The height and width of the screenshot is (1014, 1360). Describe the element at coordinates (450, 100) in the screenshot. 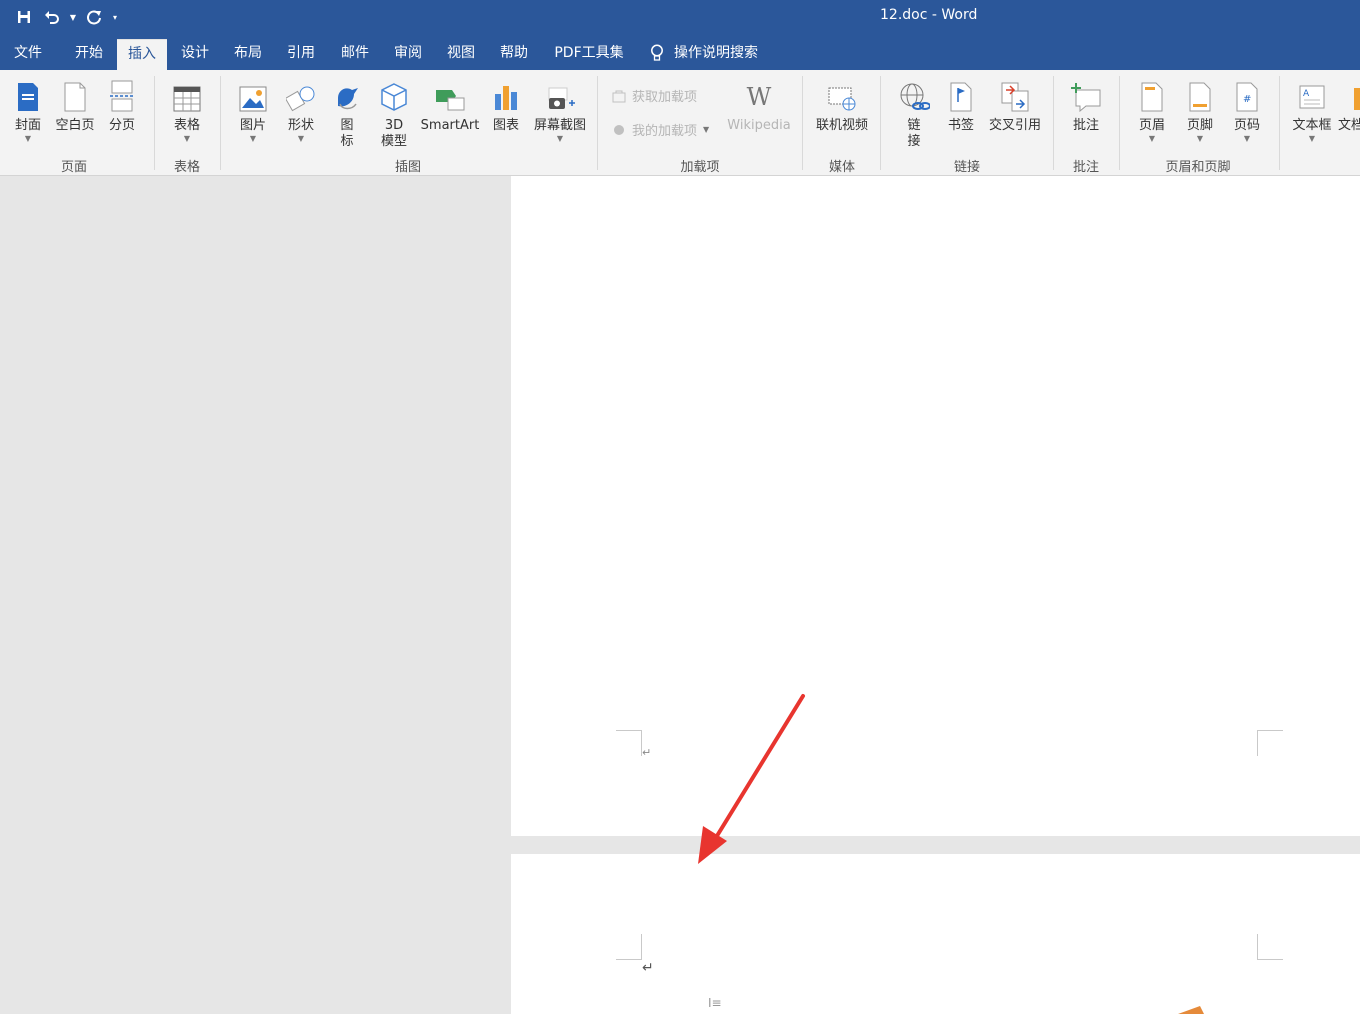

I see `smartart-icon` at that location.